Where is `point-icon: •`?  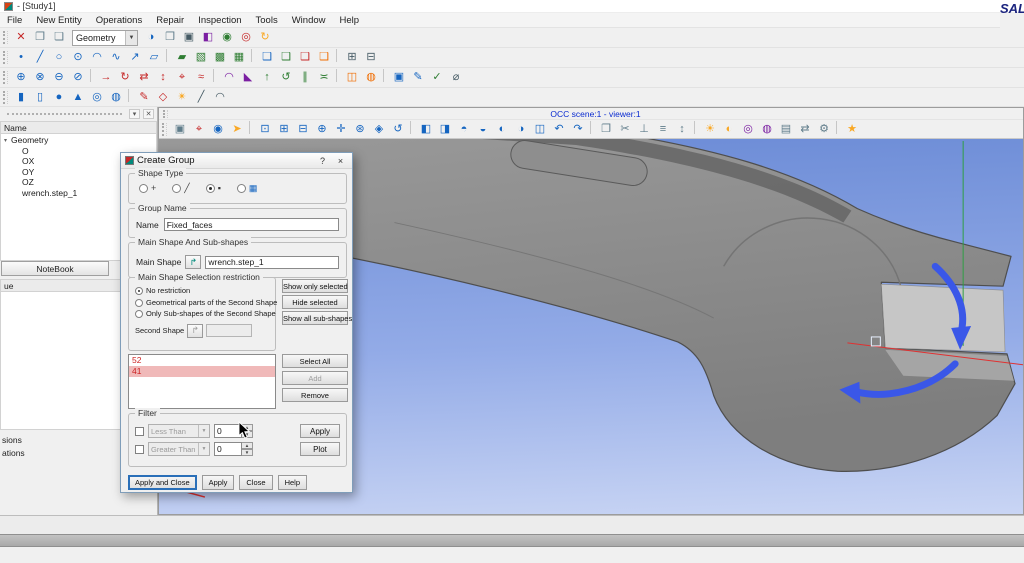 point-icon: • is located at coordinates (21, 57).